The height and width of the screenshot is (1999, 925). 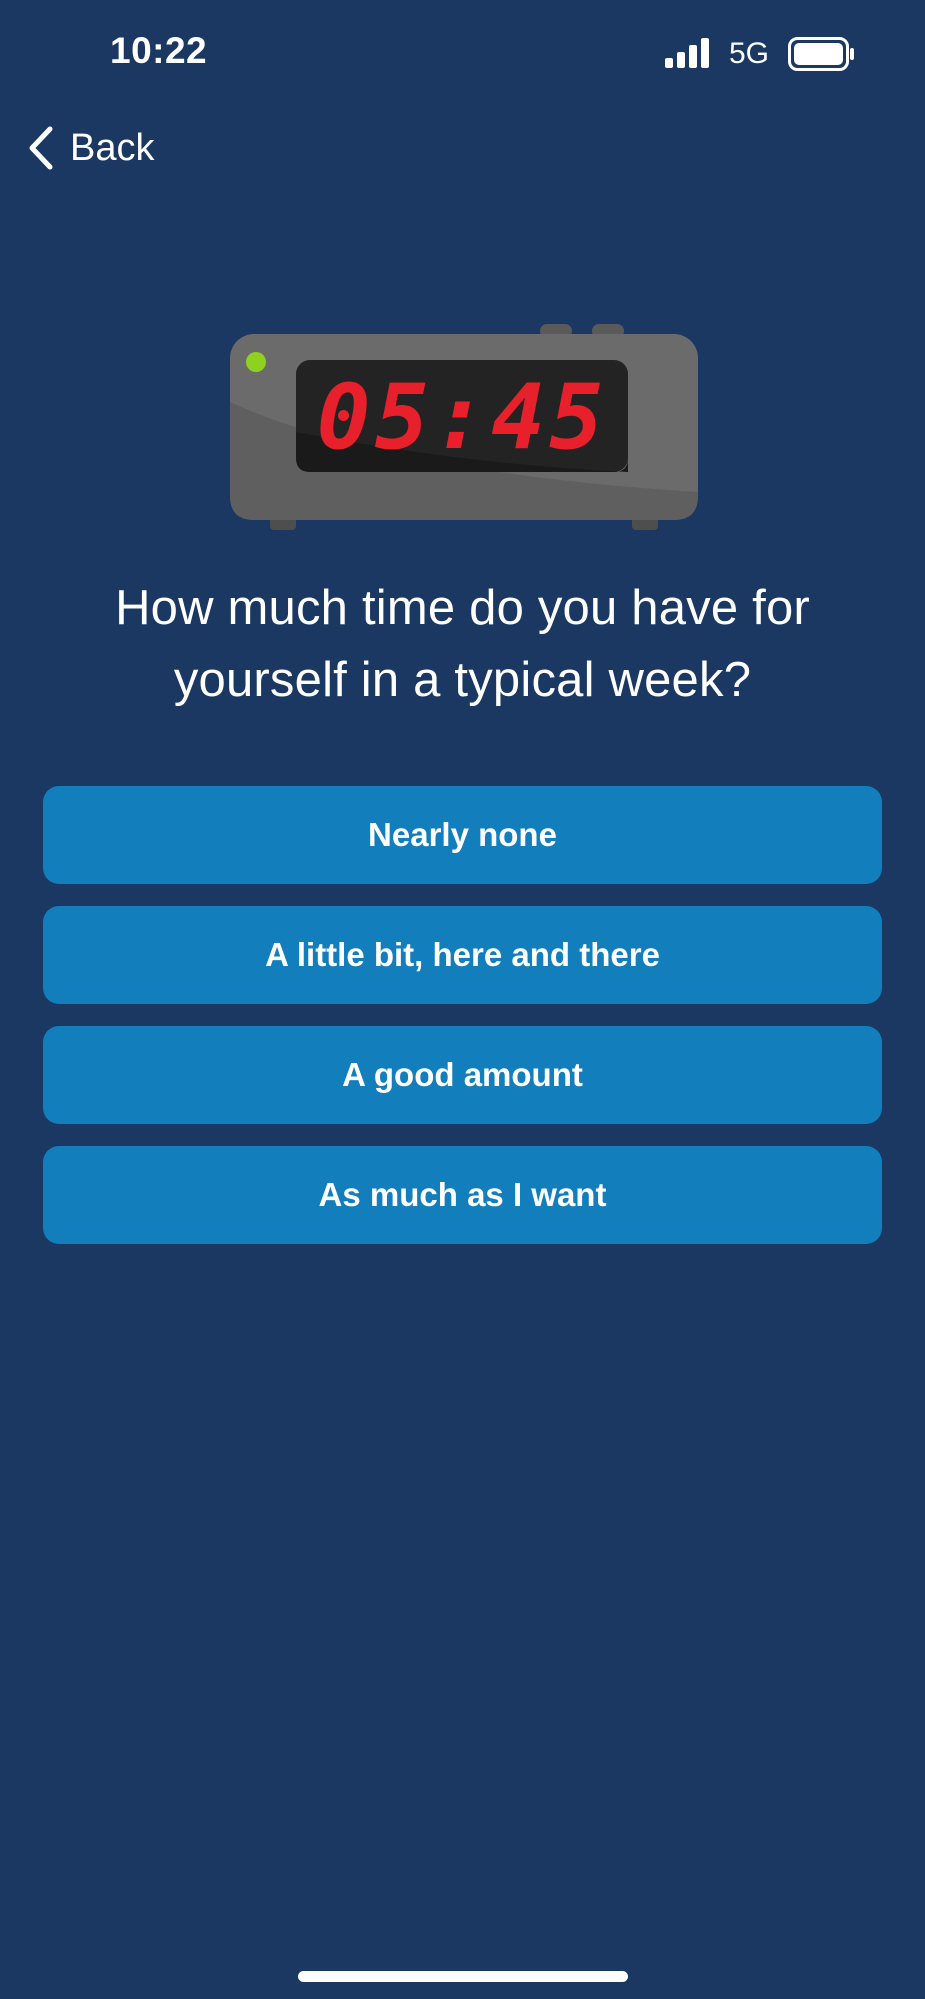 What do you see at coordinates (463, 1976) in the screenshot?
I see `home-indicator` at bounding box center [463, 1976].